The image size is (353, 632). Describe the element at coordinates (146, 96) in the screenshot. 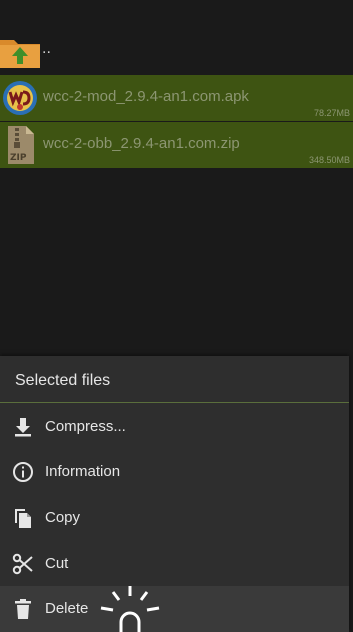

I see `file-name: wcc-2-mod_2.9.4-an1.com.apk` at that location.